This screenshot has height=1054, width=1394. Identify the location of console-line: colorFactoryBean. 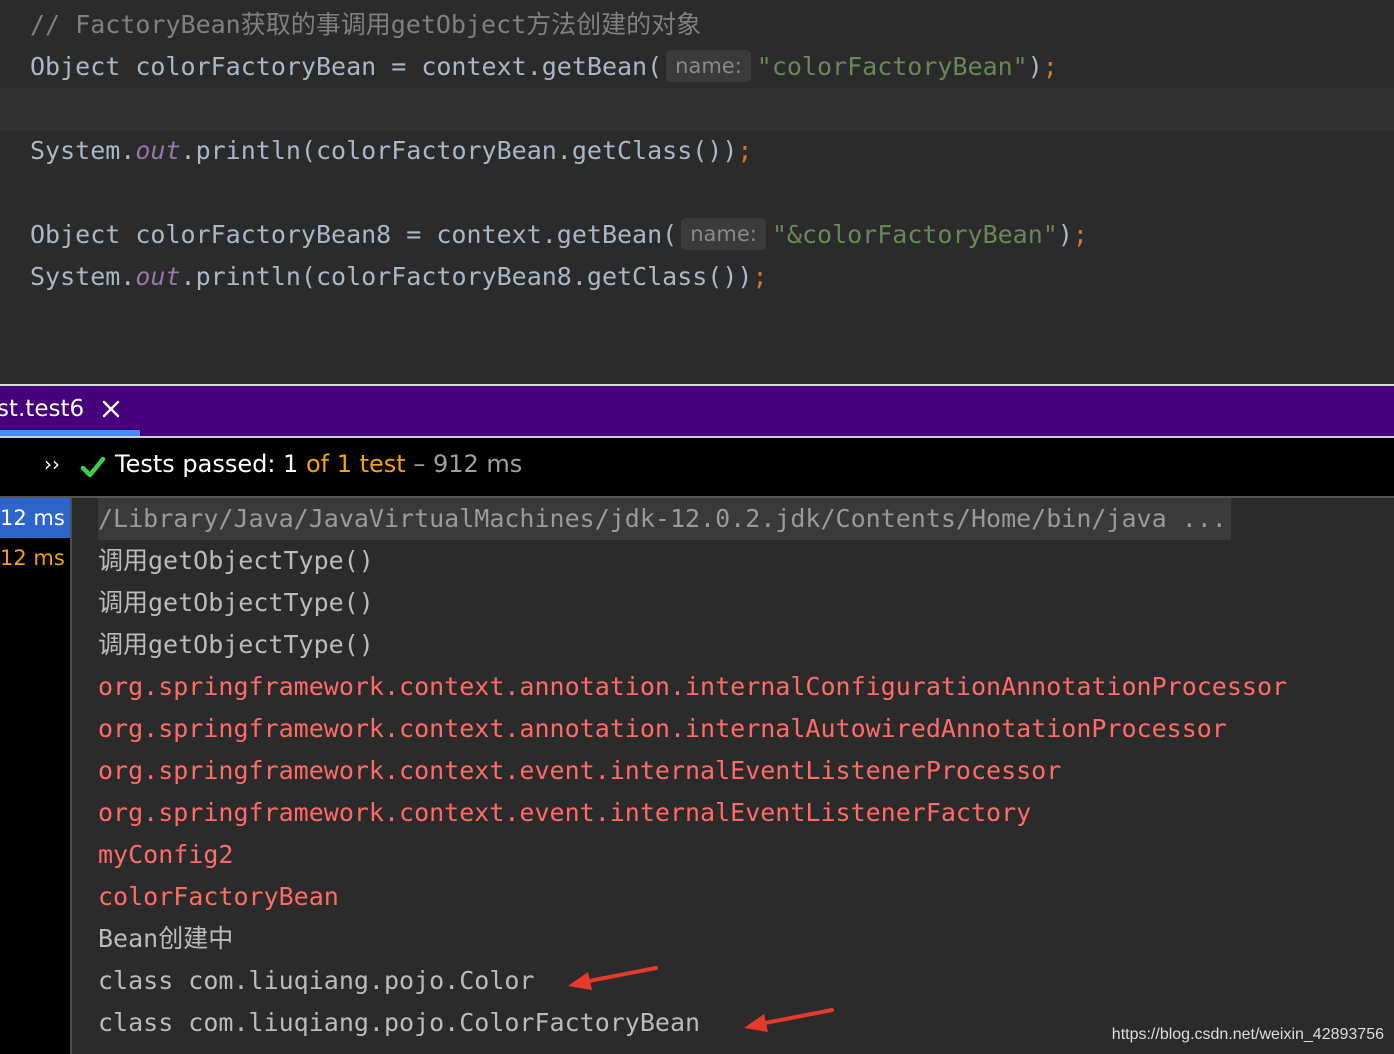
(218, 896).